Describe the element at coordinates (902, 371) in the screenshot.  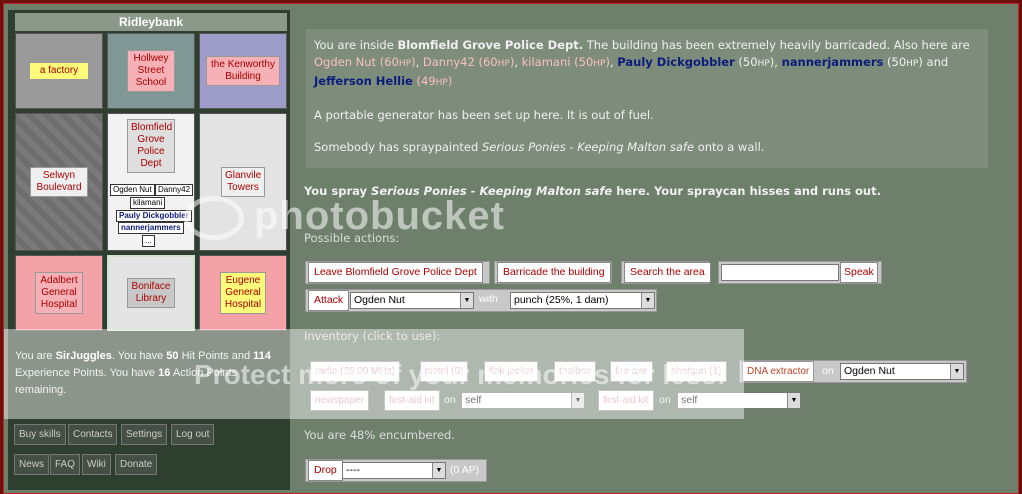
I see `dna-target-select: Ogden Nut ▼` at that location.